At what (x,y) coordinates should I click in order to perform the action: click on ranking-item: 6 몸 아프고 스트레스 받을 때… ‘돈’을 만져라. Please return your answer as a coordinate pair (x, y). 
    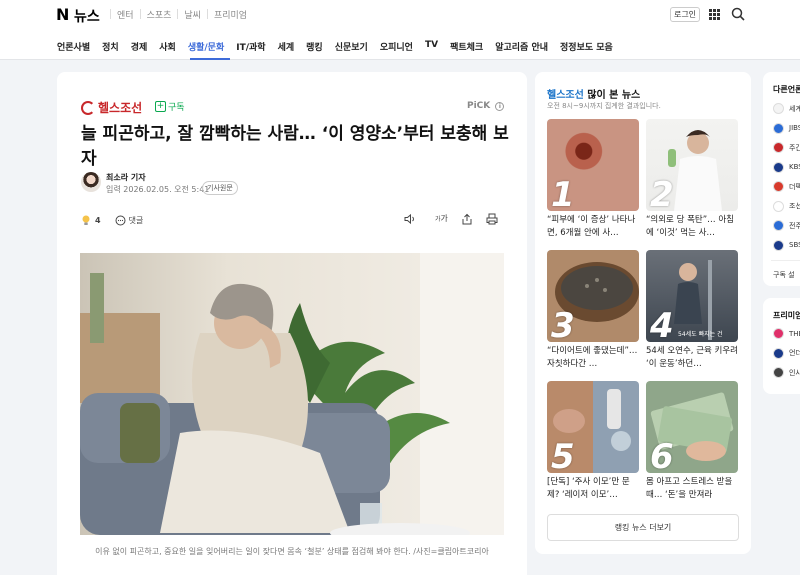
    Looking at the image, I should click on (692, 441).